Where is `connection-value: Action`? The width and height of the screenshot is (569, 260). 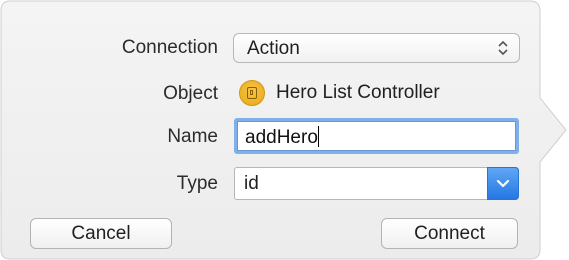
connection-value: Action is located at coordinates (273, 48).